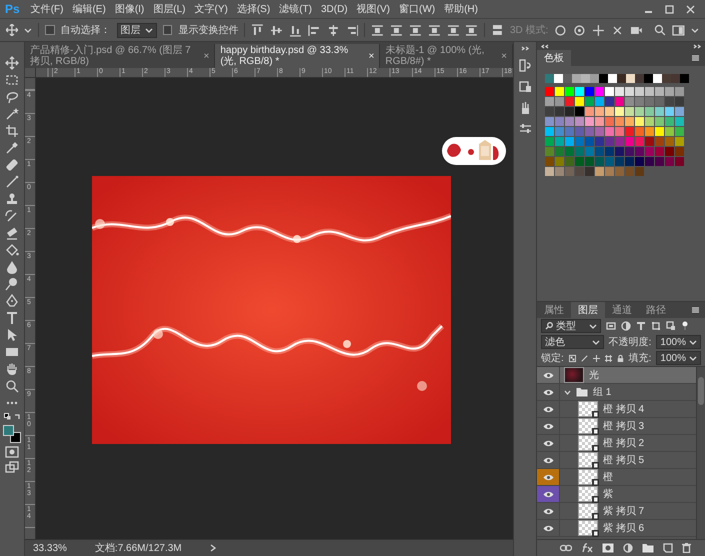 The height and width of the screenshot is (556, 705). I want to click on opacity-label: 不透明度:, so click(630, 342).